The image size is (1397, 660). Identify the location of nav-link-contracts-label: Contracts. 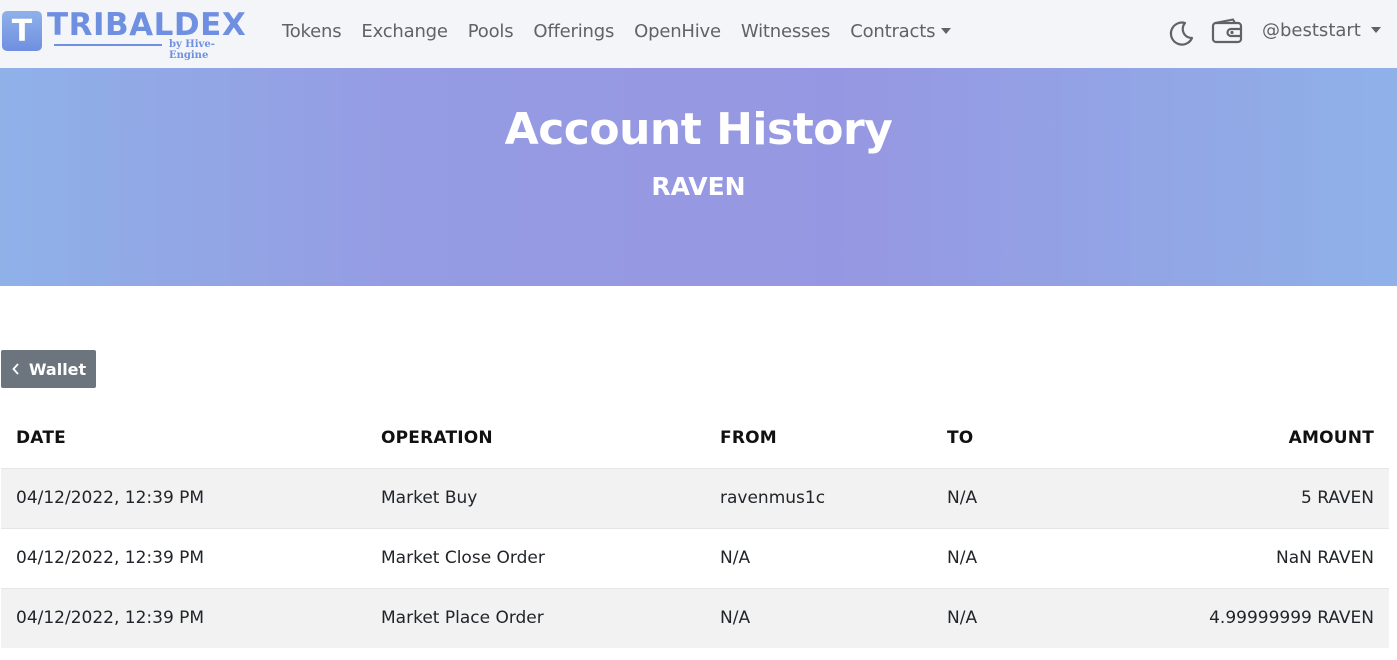
(893, 31).